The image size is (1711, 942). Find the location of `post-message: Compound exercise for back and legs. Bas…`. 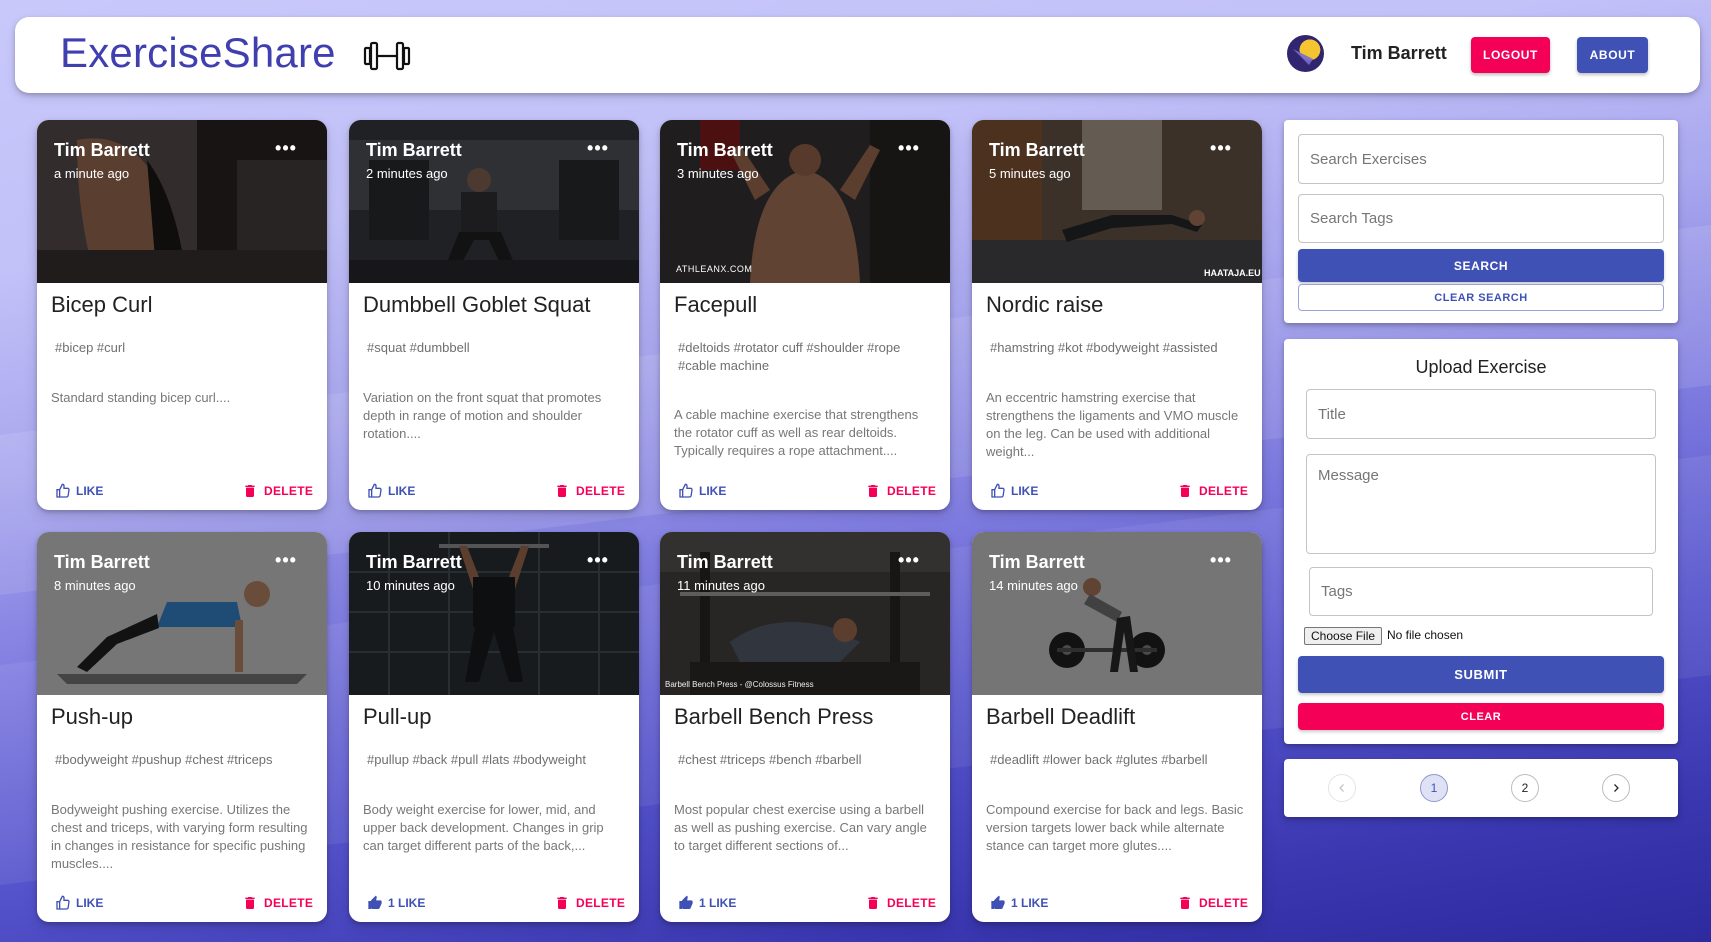

post-message: Compound exercise for back and legs. Bas… is located at coordinates (1115, 827).